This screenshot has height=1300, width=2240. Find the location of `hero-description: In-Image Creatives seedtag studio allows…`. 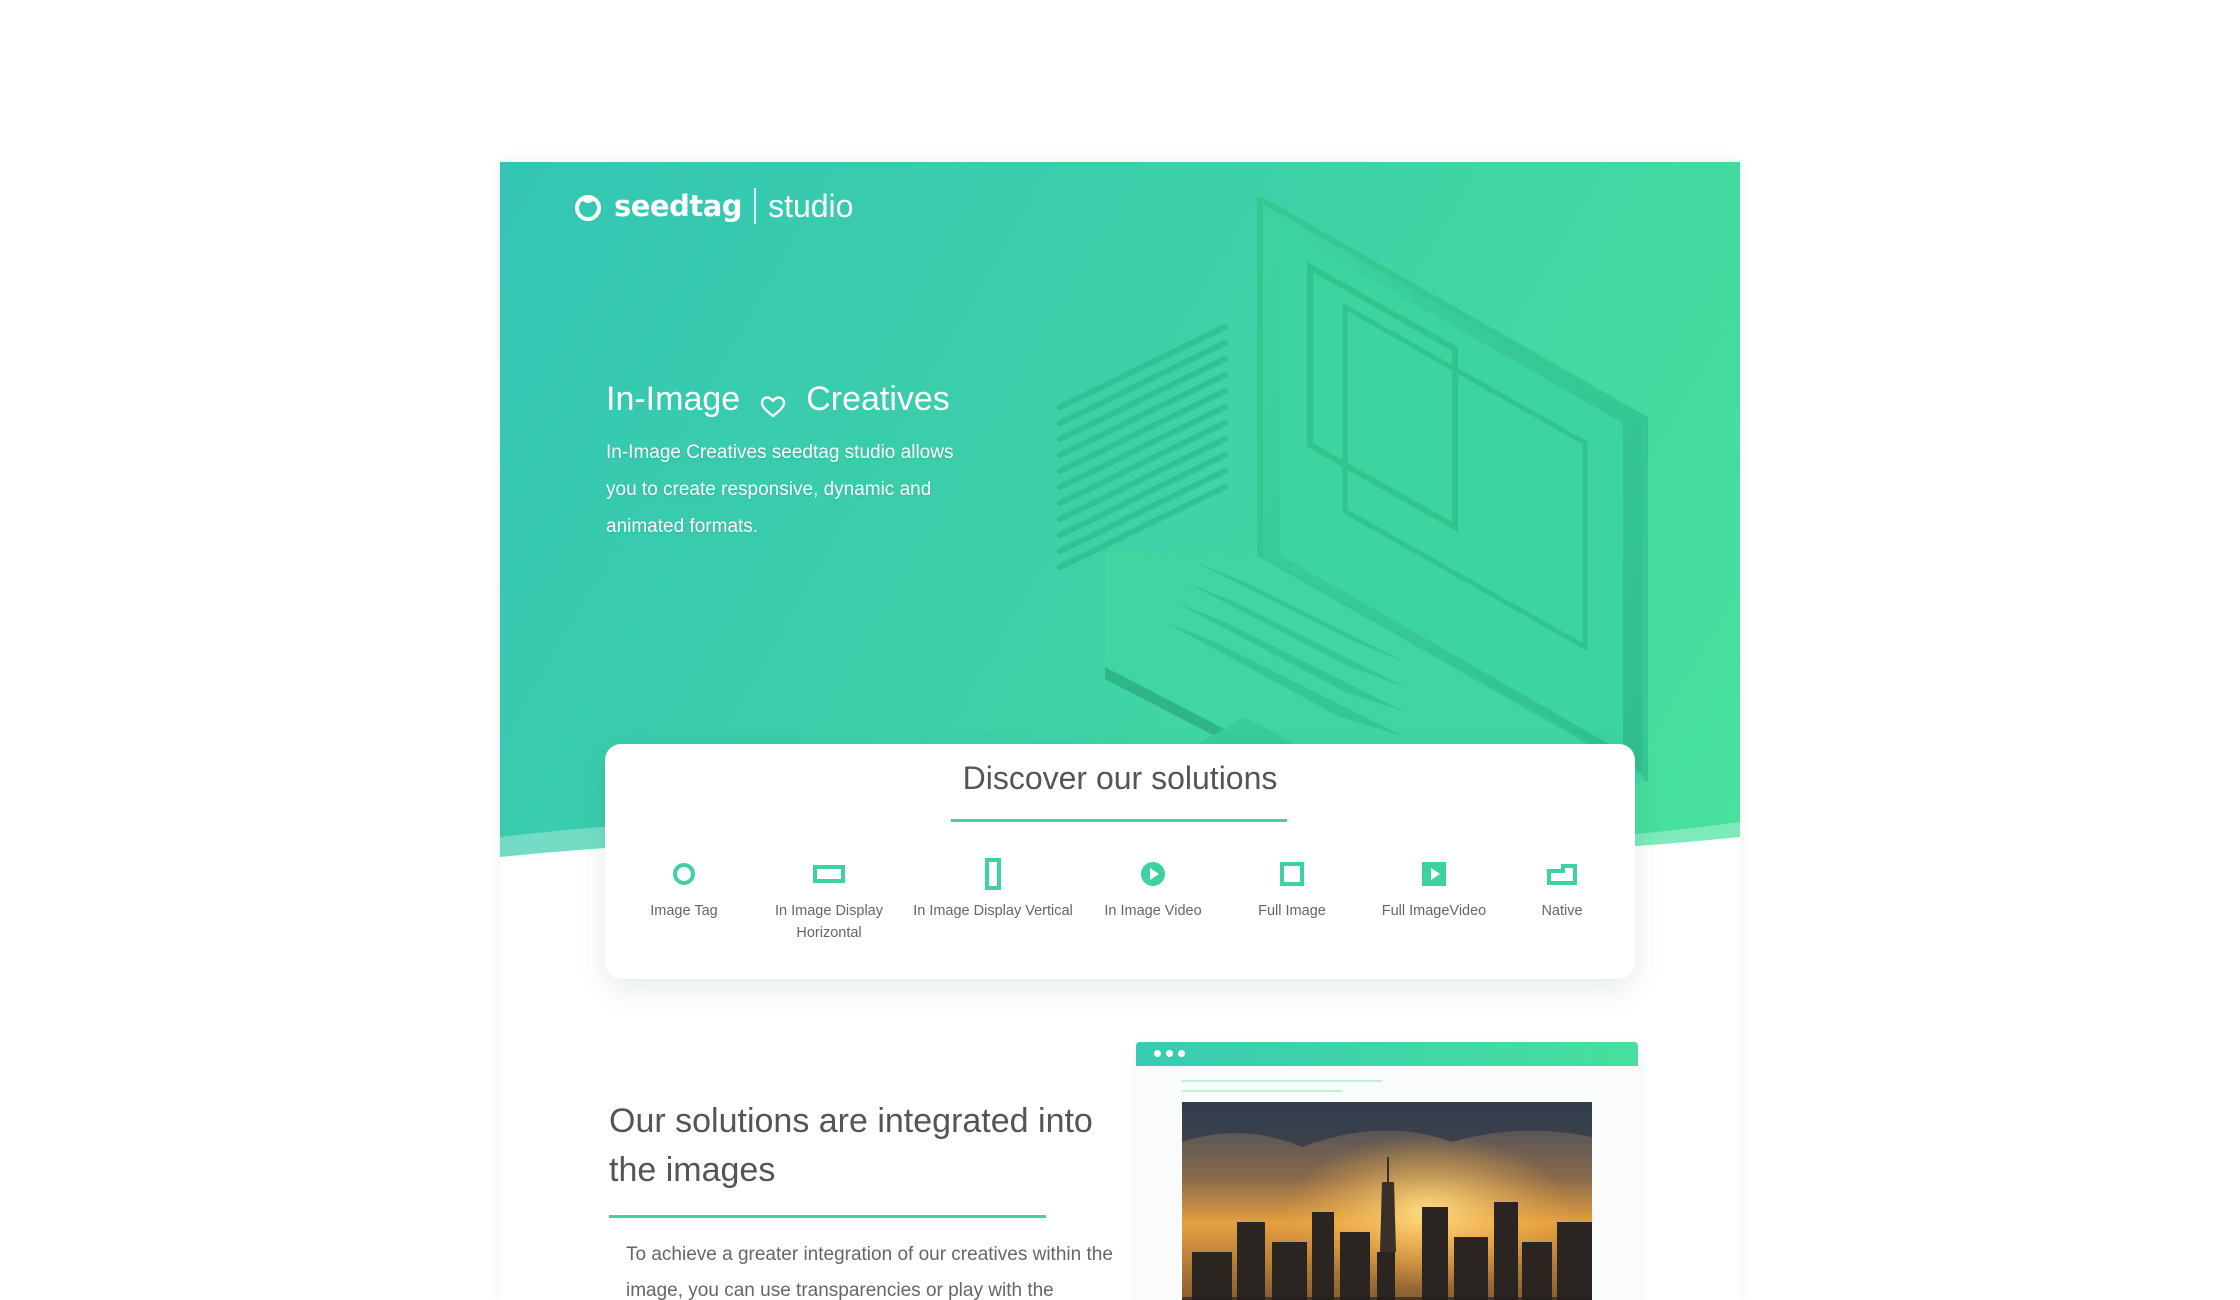

hero-description: In-Image Creatives seedtag studio allows… is located at coordinates (780, 489).